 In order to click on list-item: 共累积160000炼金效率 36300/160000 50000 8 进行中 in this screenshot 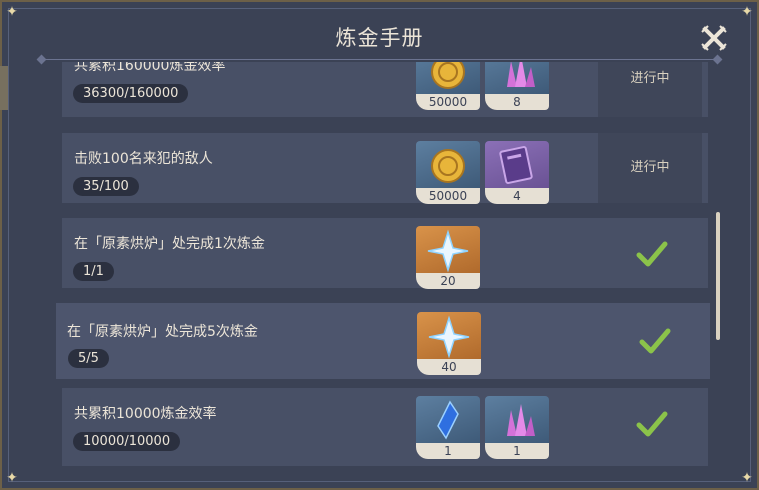, I will do `click(385, 89)`.